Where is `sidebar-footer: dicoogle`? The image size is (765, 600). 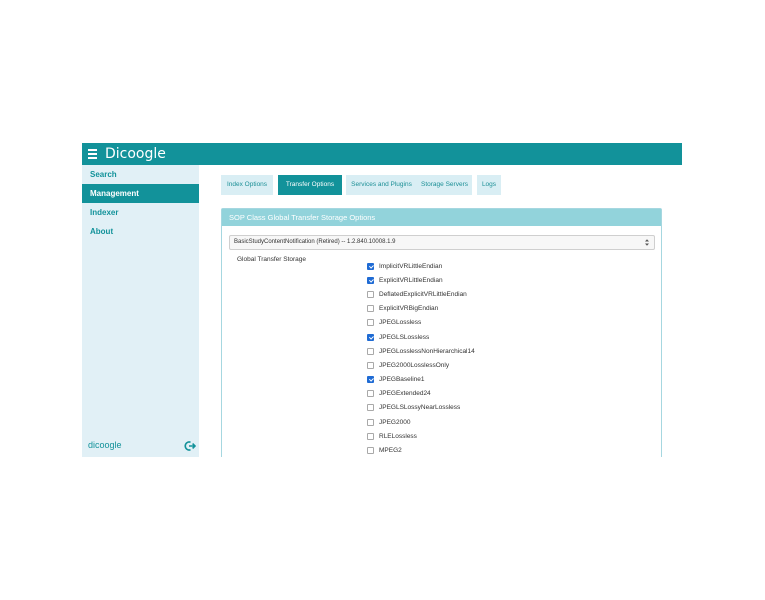
sidebar-footer: dicoogle is located at coordinates (142, 446).